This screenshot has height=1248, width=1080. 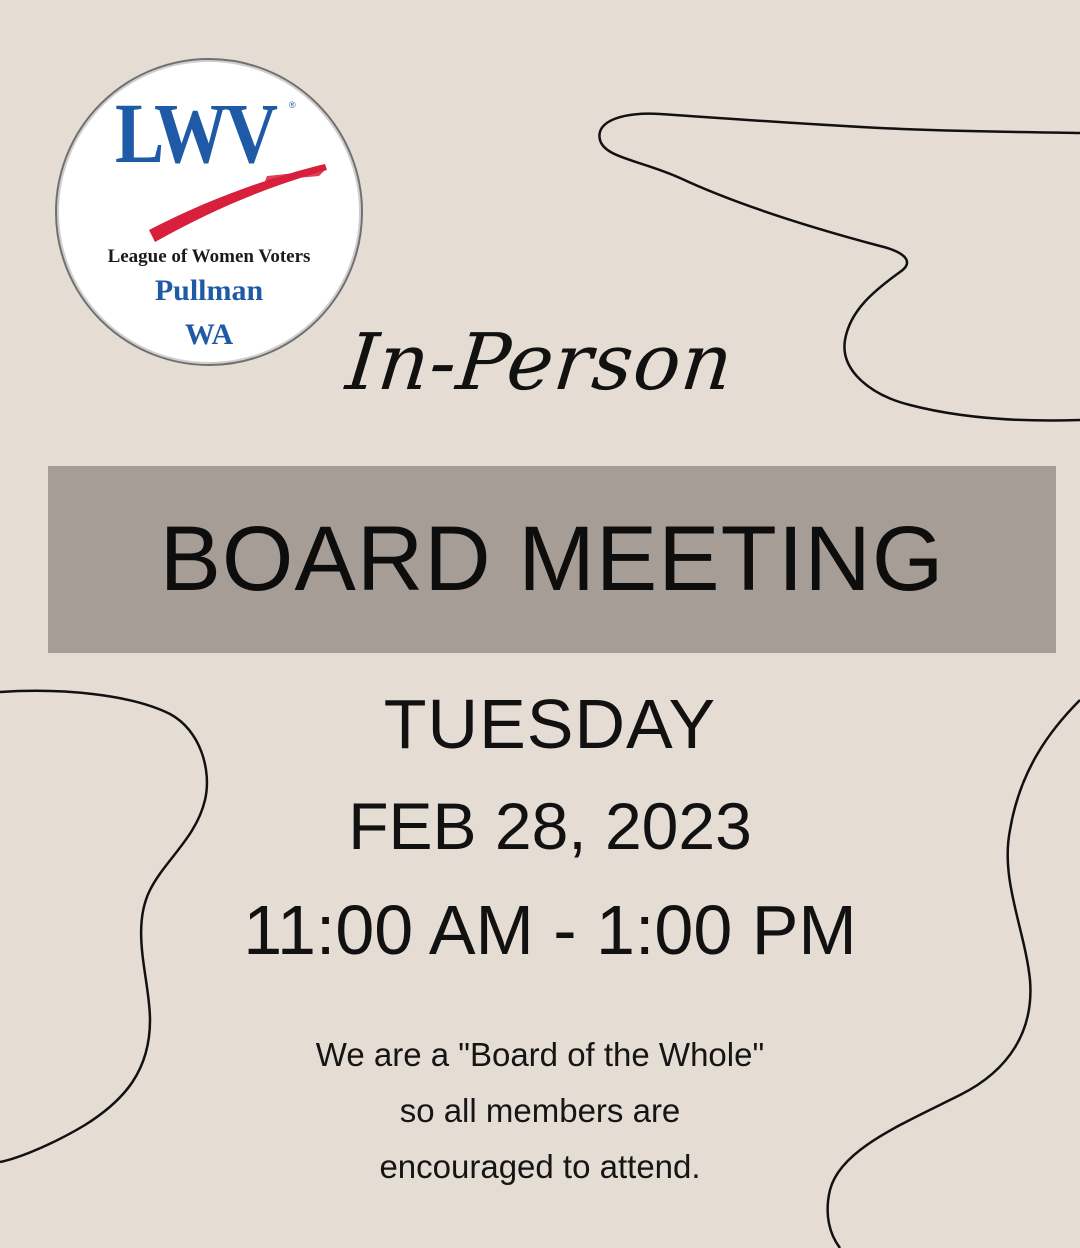 What do you see at coordinates (196, 133) in the screenshot?
I see `logo-abbreviation: LWV` at bounding box center [196, 133].